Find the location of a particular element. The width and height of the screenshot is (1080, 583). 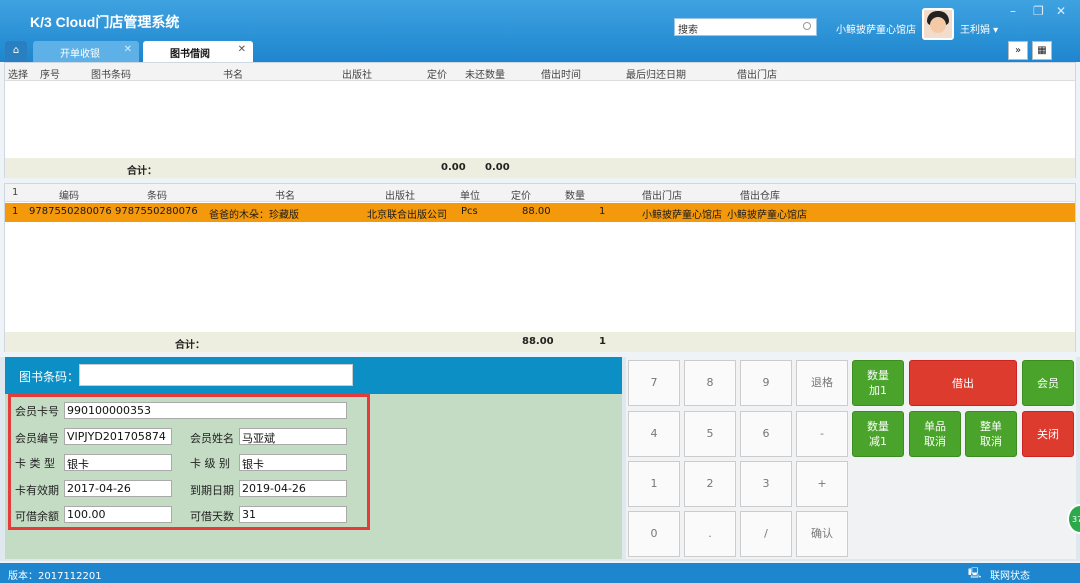

cancel-item-label: 单品取消 is located at coordinates (935, 434).